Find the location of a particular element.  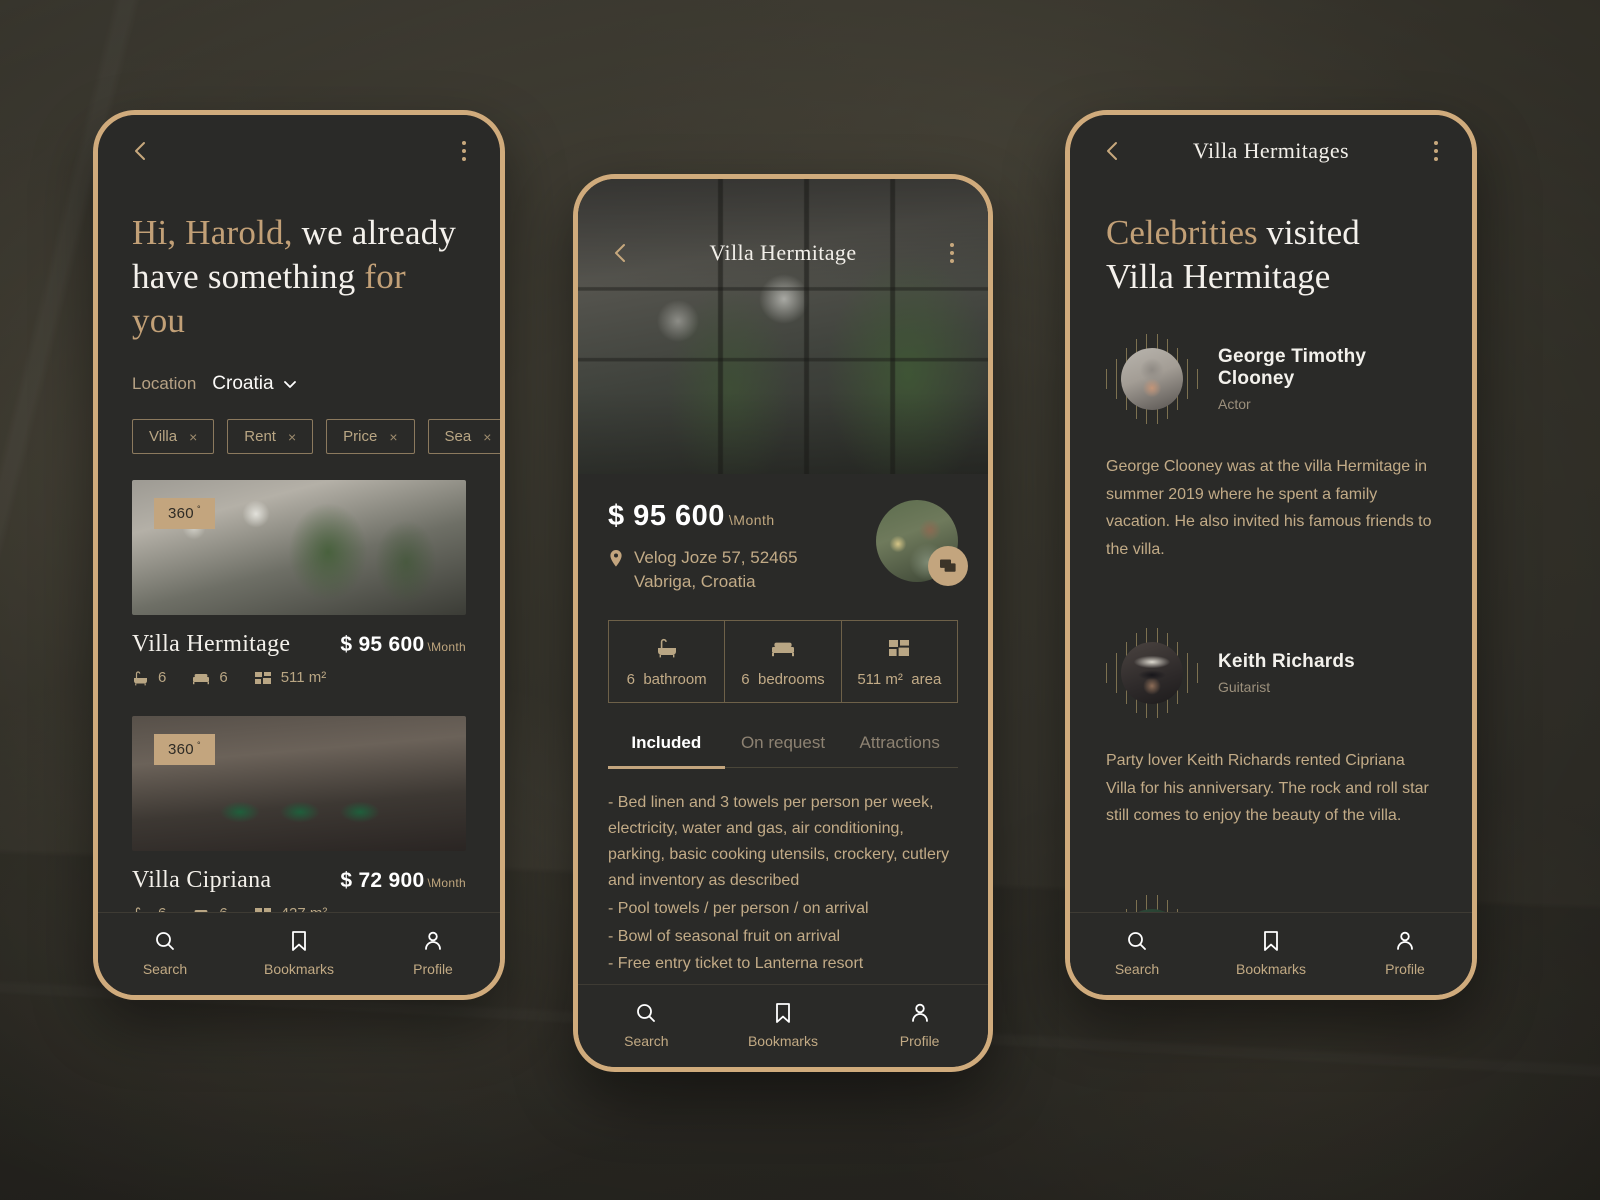

feature-bedrooms-text: bedrooms is located at coordinates (791, 680).